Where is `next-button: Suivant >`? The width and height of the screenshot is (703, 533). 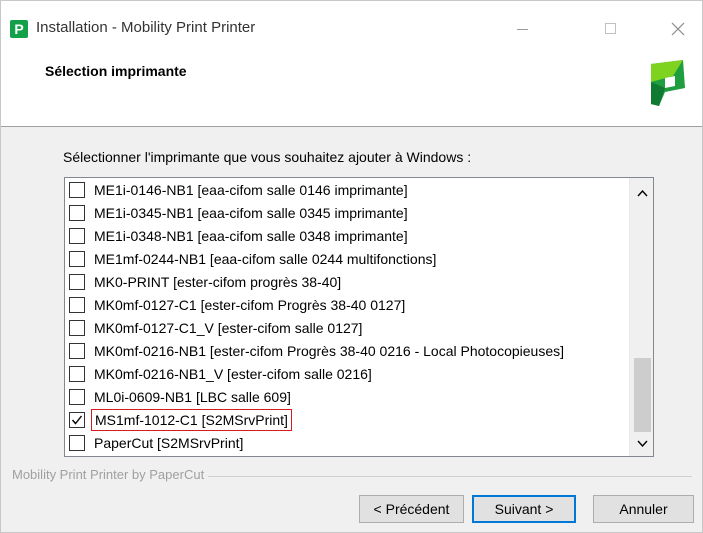 next-button: Suivant > is located at coordinates (524, 509).